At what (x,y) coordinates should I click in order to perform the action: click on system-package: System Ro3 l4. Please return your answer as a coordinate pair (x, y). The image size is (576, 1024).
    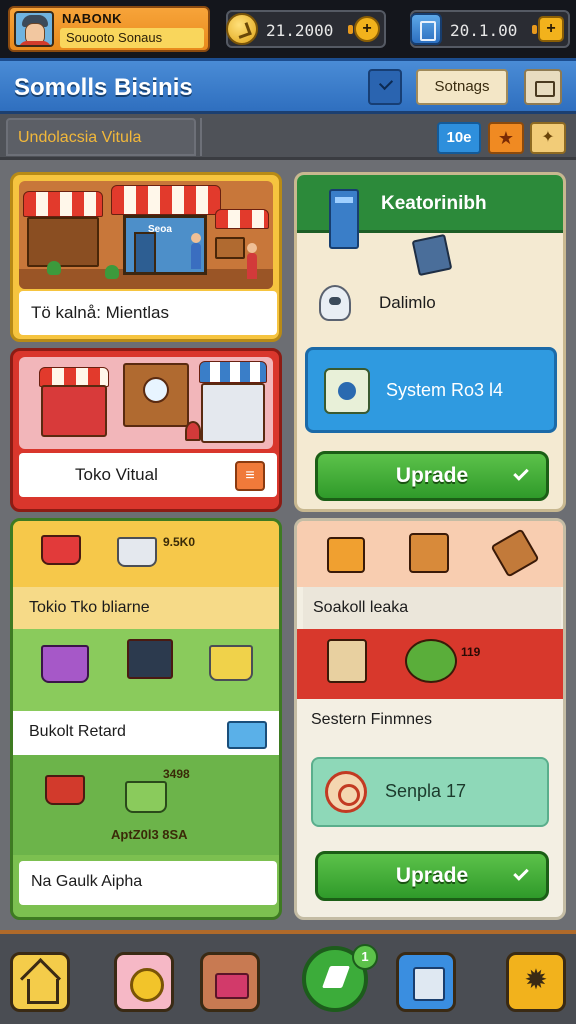
    Looking at the image, I should click on (431, 390).